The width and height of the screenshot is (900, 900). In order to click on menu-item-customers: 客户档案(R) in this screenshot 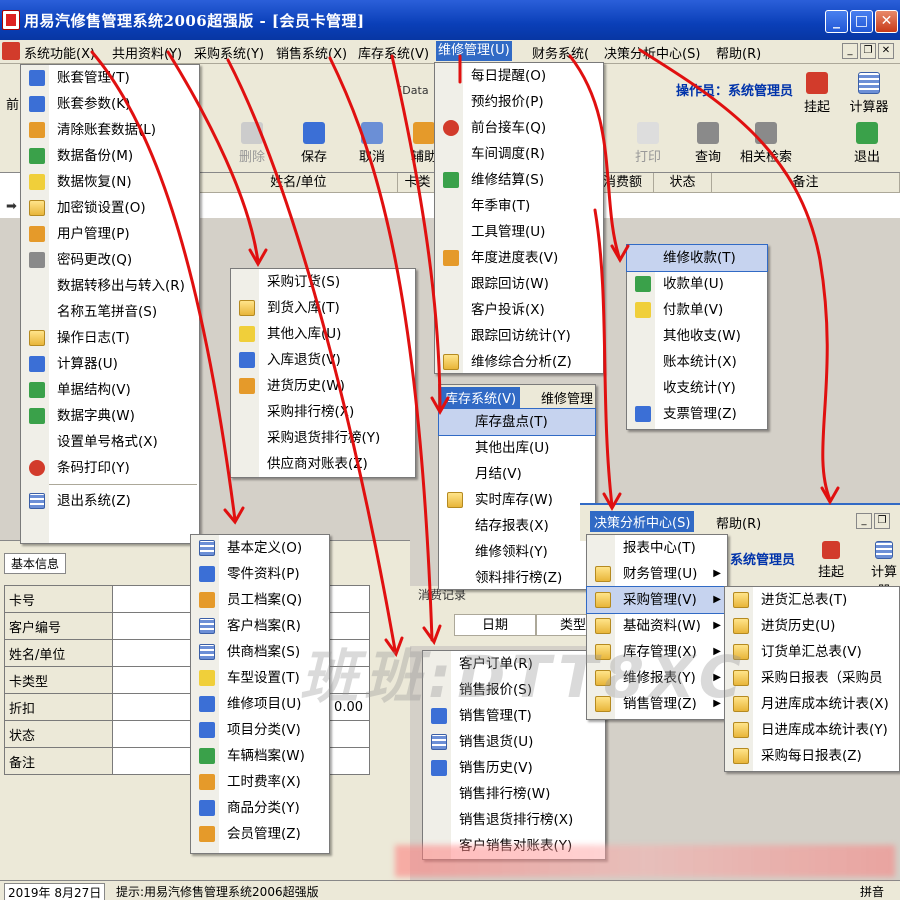, I will do `click(260, 626)`.